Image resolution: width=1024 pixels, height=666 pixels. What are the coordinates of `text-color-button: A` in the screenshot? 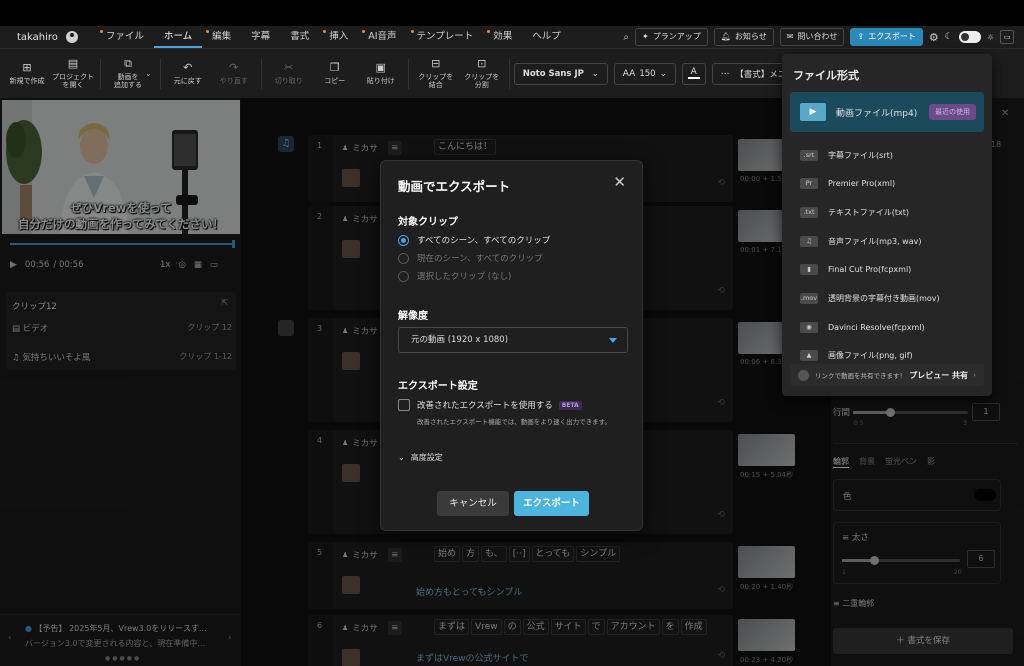 It's located at (693, 73).